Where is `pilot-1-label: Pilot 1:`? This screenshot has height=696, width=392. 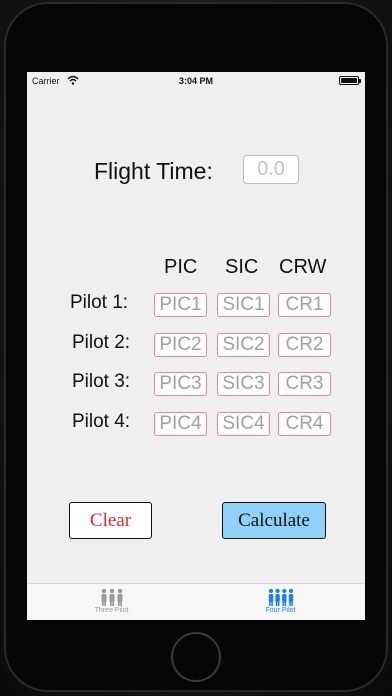 pilot-1-label: Pilot 1: is located at coordinates (99, 302).